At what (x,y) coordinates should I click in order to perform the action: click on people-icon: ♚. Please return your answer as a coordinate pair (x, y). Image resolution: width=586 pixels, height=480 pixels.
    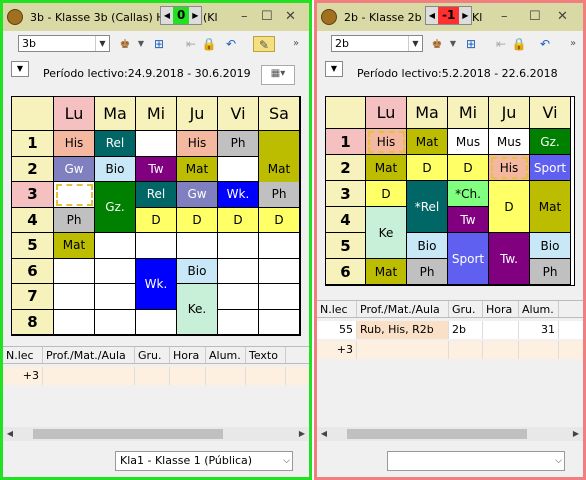
    Looking at the image, I should click on (125, 44).